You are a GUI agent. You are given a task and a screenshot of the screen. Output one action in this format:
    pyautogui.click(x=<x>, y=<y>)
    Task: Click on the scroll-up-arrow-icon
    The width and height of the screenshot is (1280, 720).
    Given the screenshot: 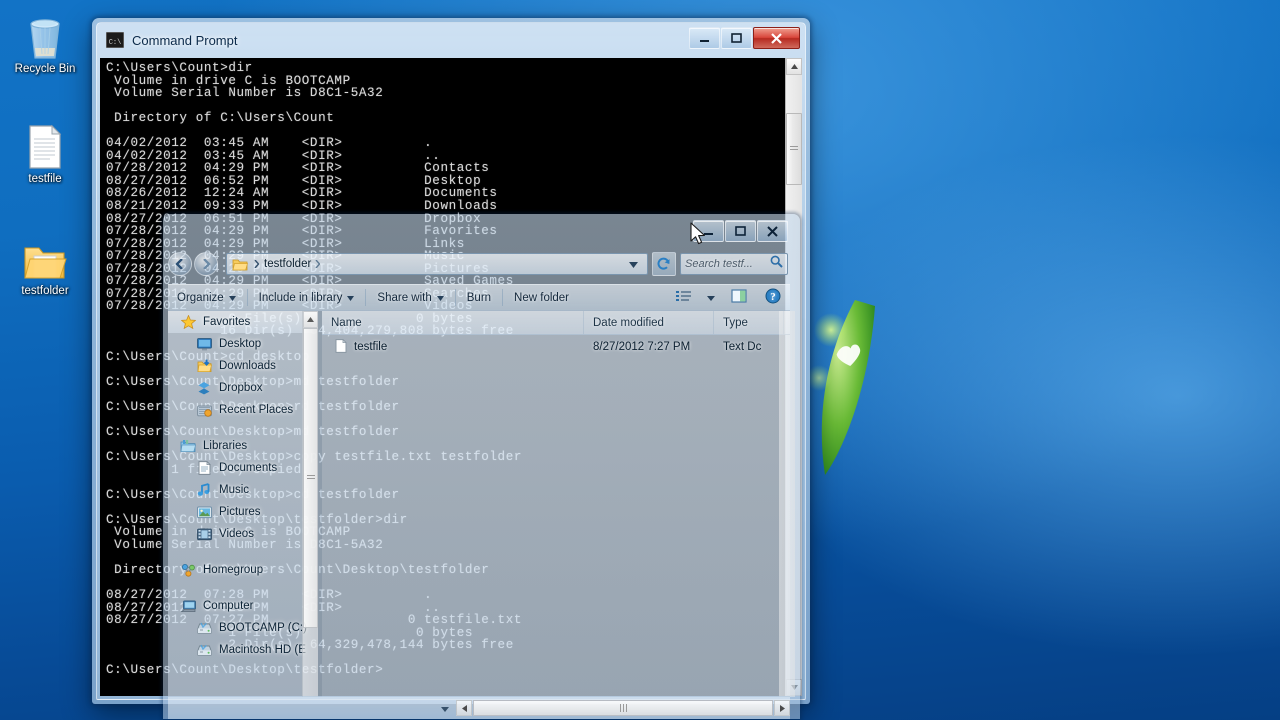 What is the action you would take?
    pyautogui.click(x=794, y=66)
    